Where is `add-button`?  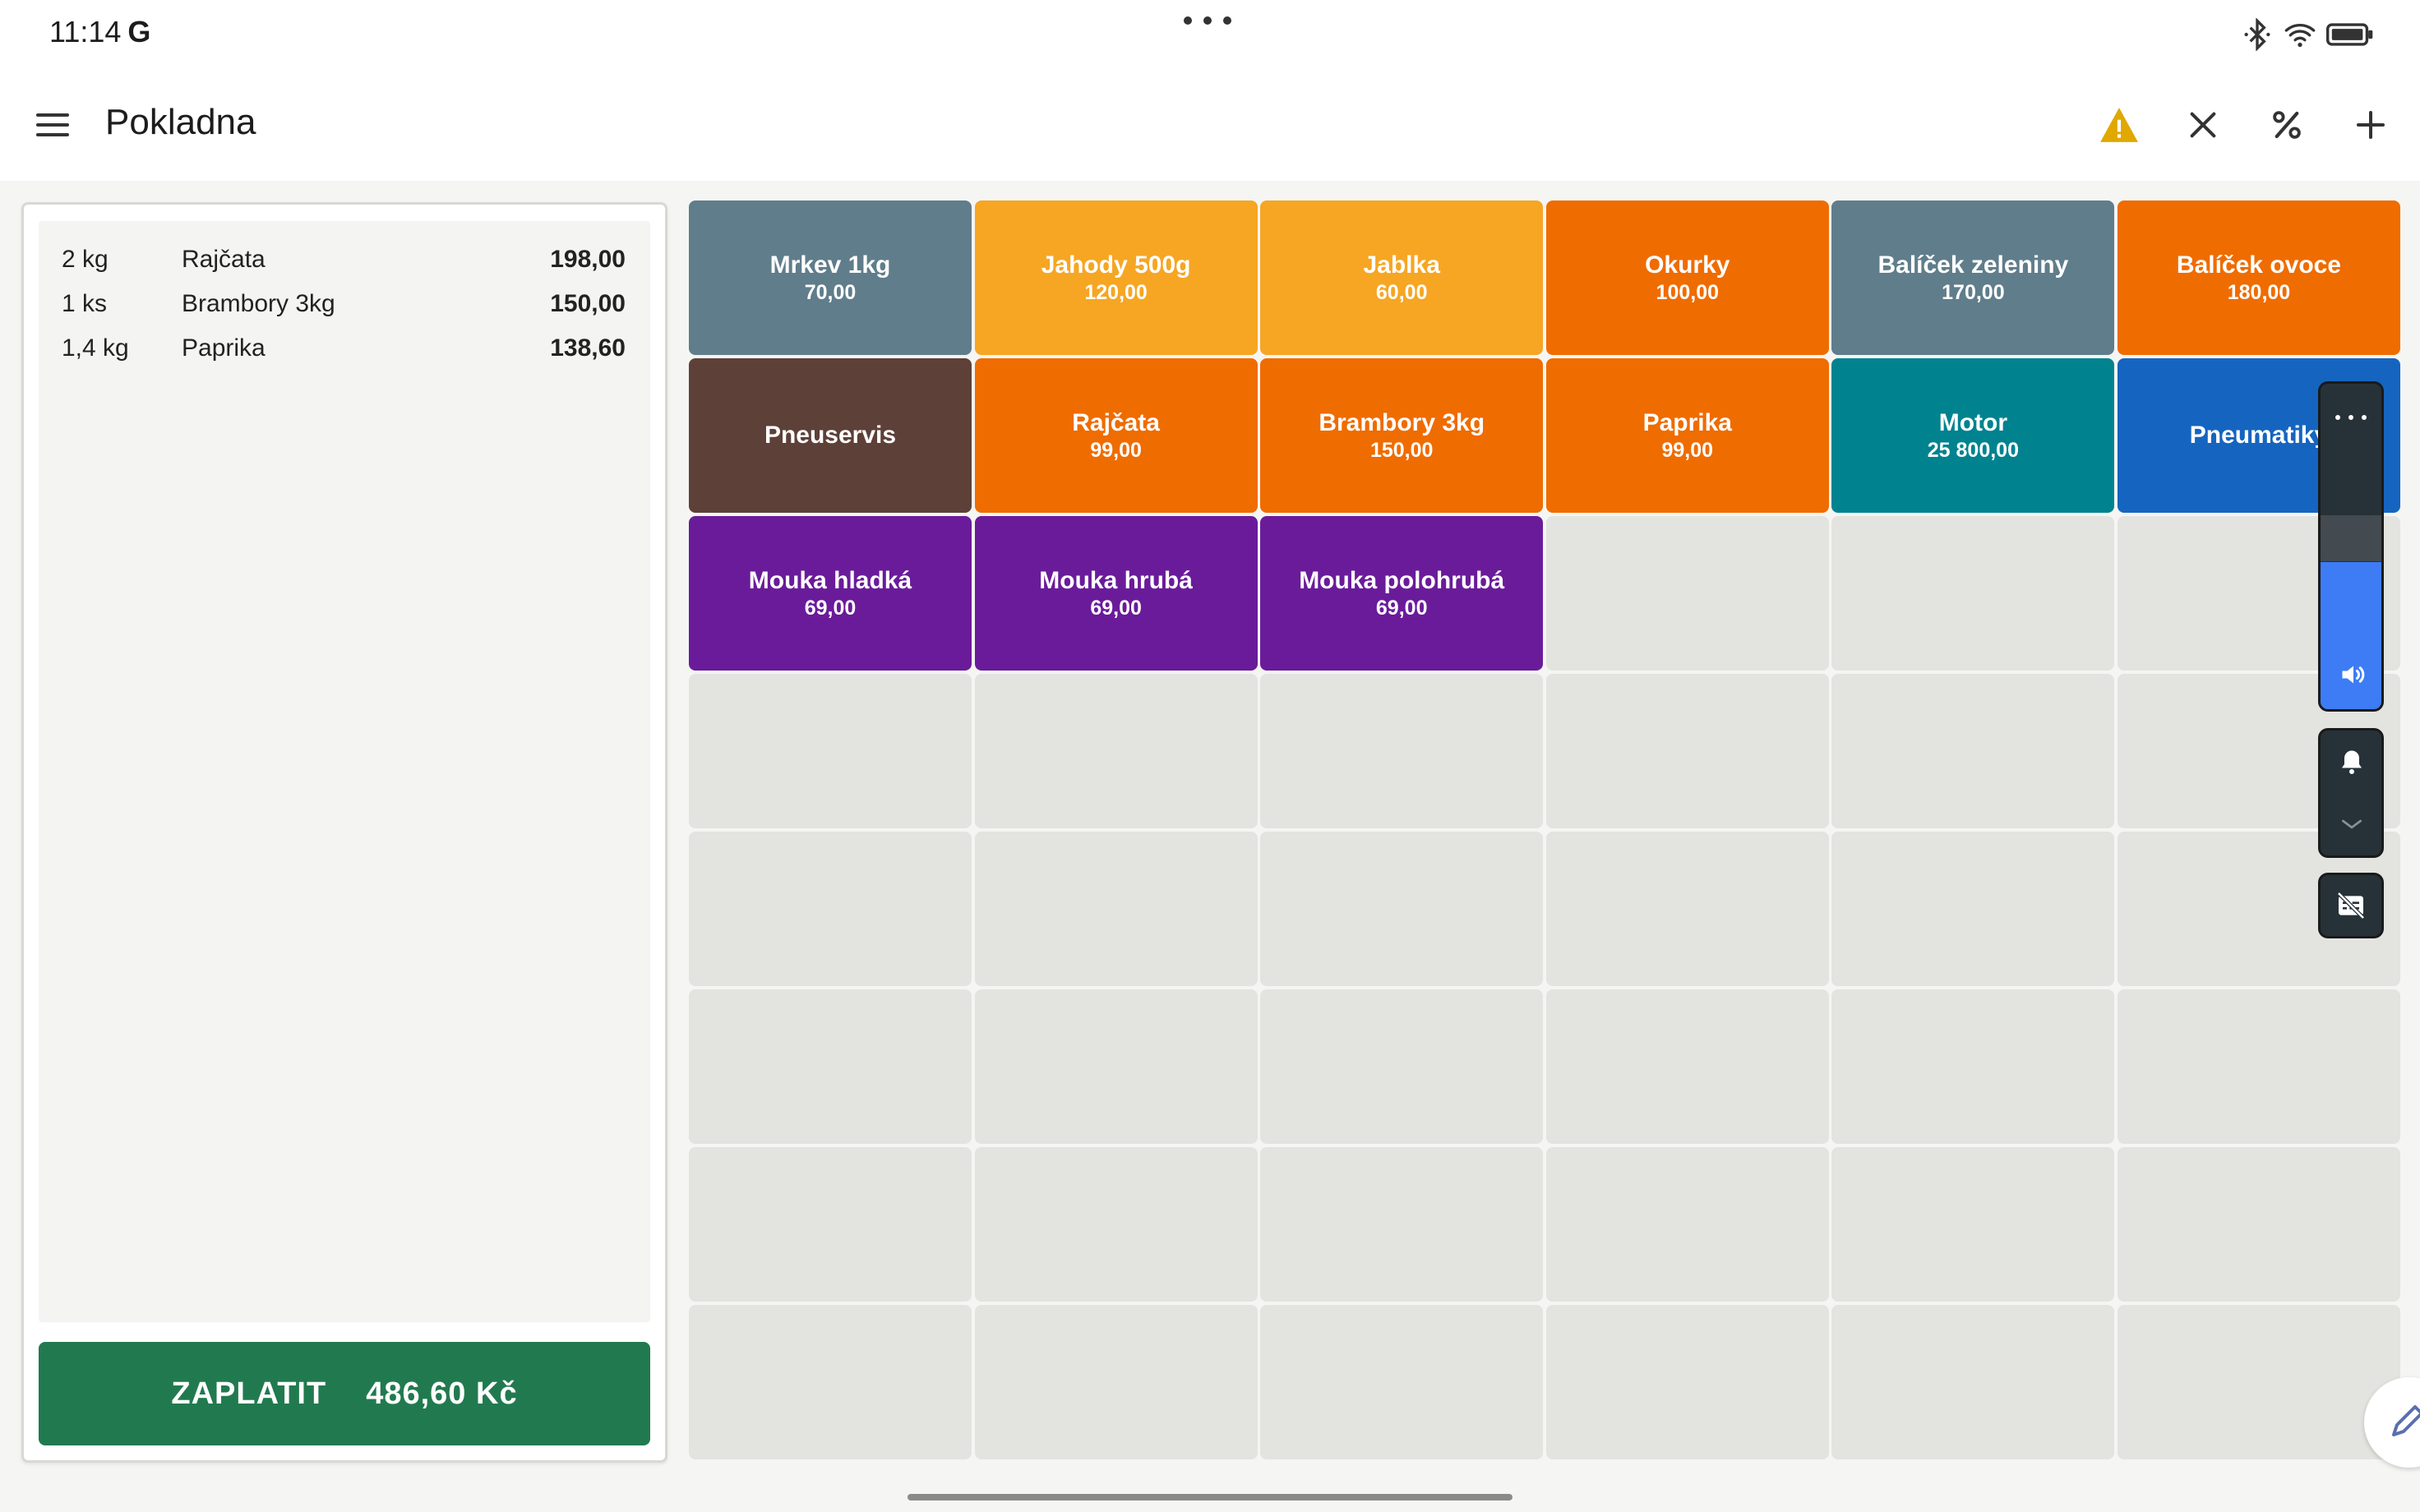 add-button is located at coordinates (2370, 125).